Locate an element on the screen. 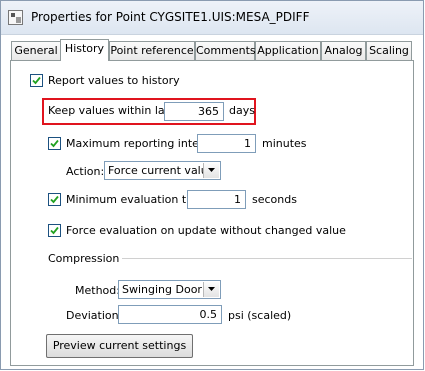 The height and width of the screenshot is (371, 425). tab-history: History is located at coordinates (84, 50).